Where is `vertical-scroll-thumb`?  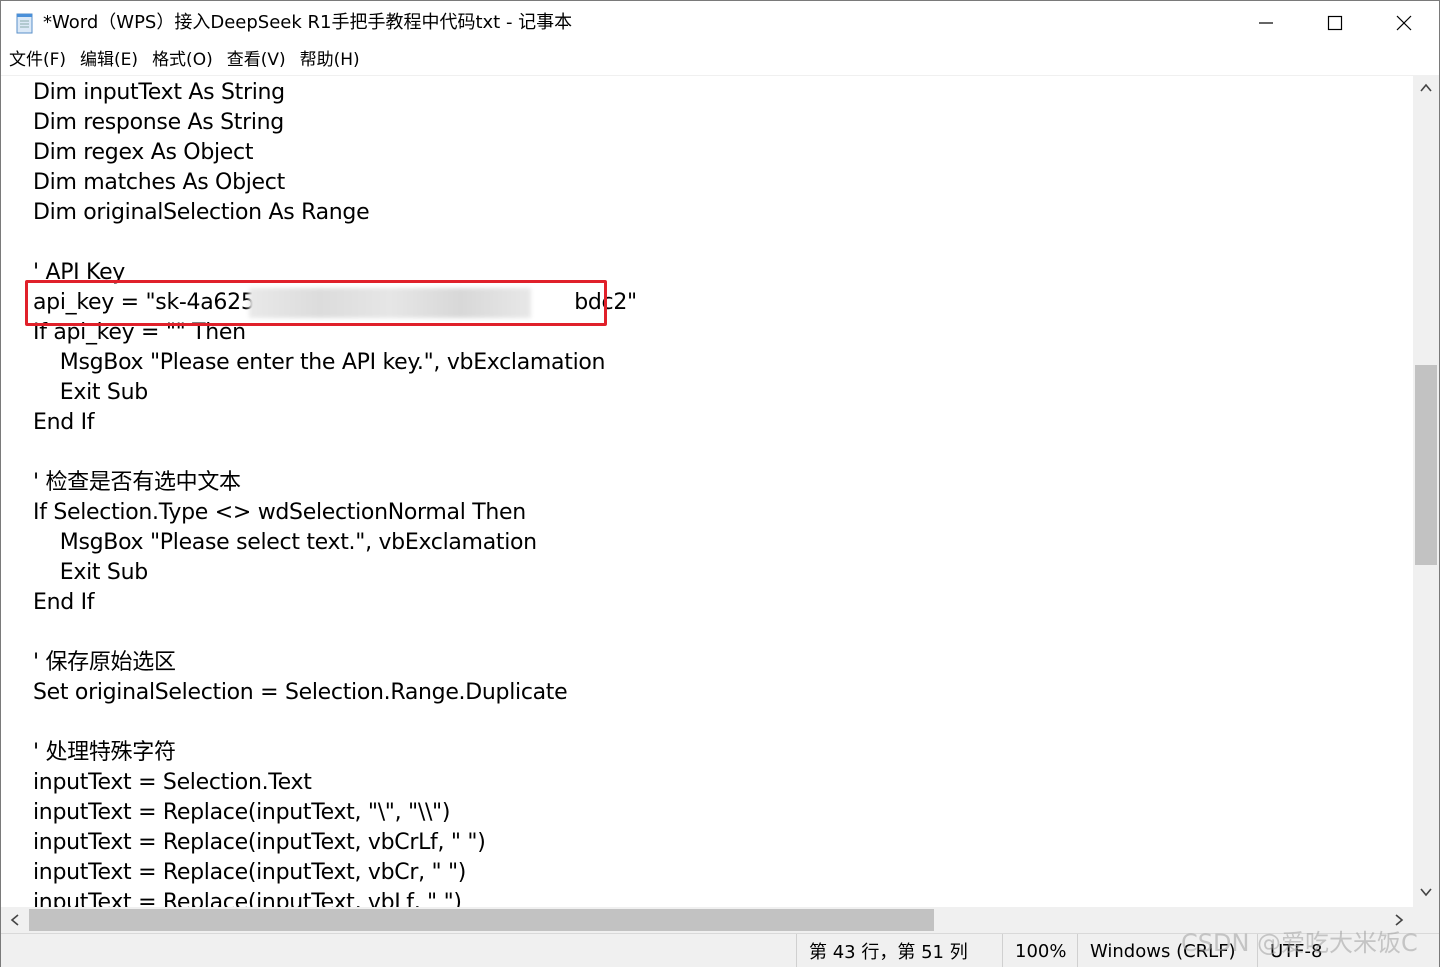 vertical-scroll-thumb is located at coordinates (1426, 465).